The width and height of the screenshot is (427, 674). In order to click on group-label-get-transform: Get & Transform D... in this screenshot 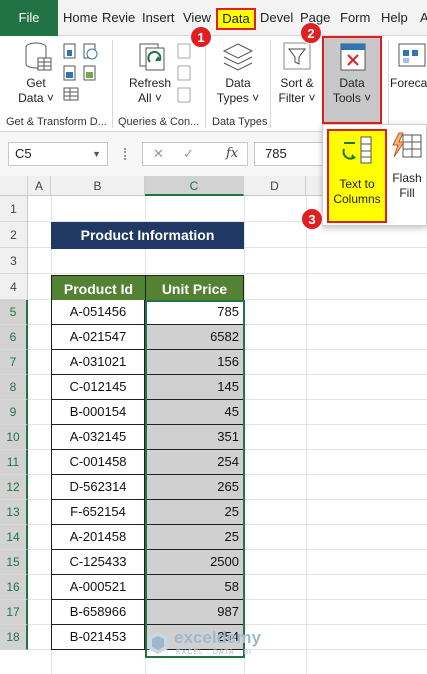, I will do `click(56, 122)`.